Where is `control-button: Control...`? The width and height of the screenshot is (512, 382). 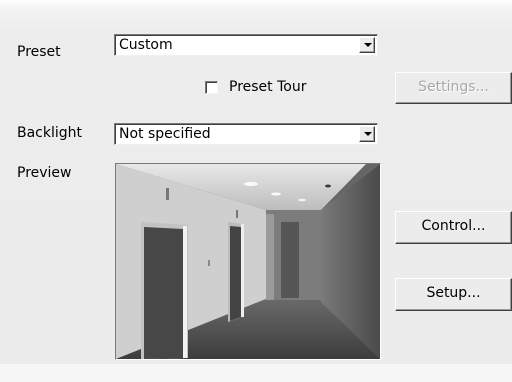
control-button: Control... is located at coordinates (453, 227).